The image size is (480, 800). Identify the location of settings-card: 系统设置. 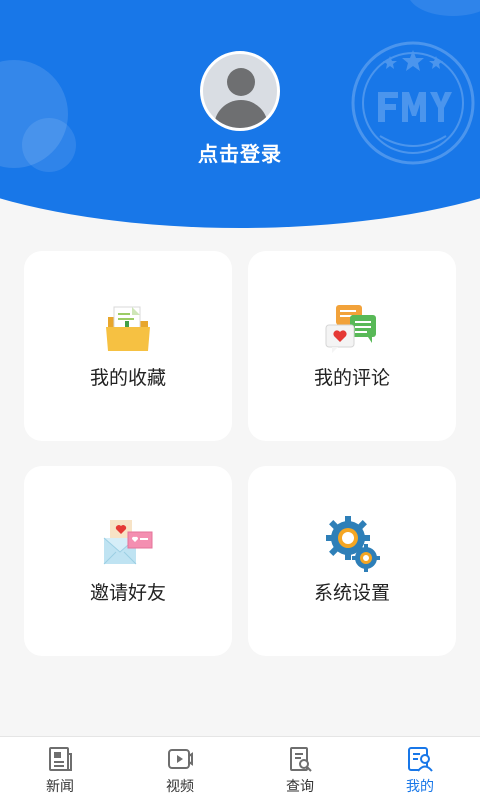
(352, 561).